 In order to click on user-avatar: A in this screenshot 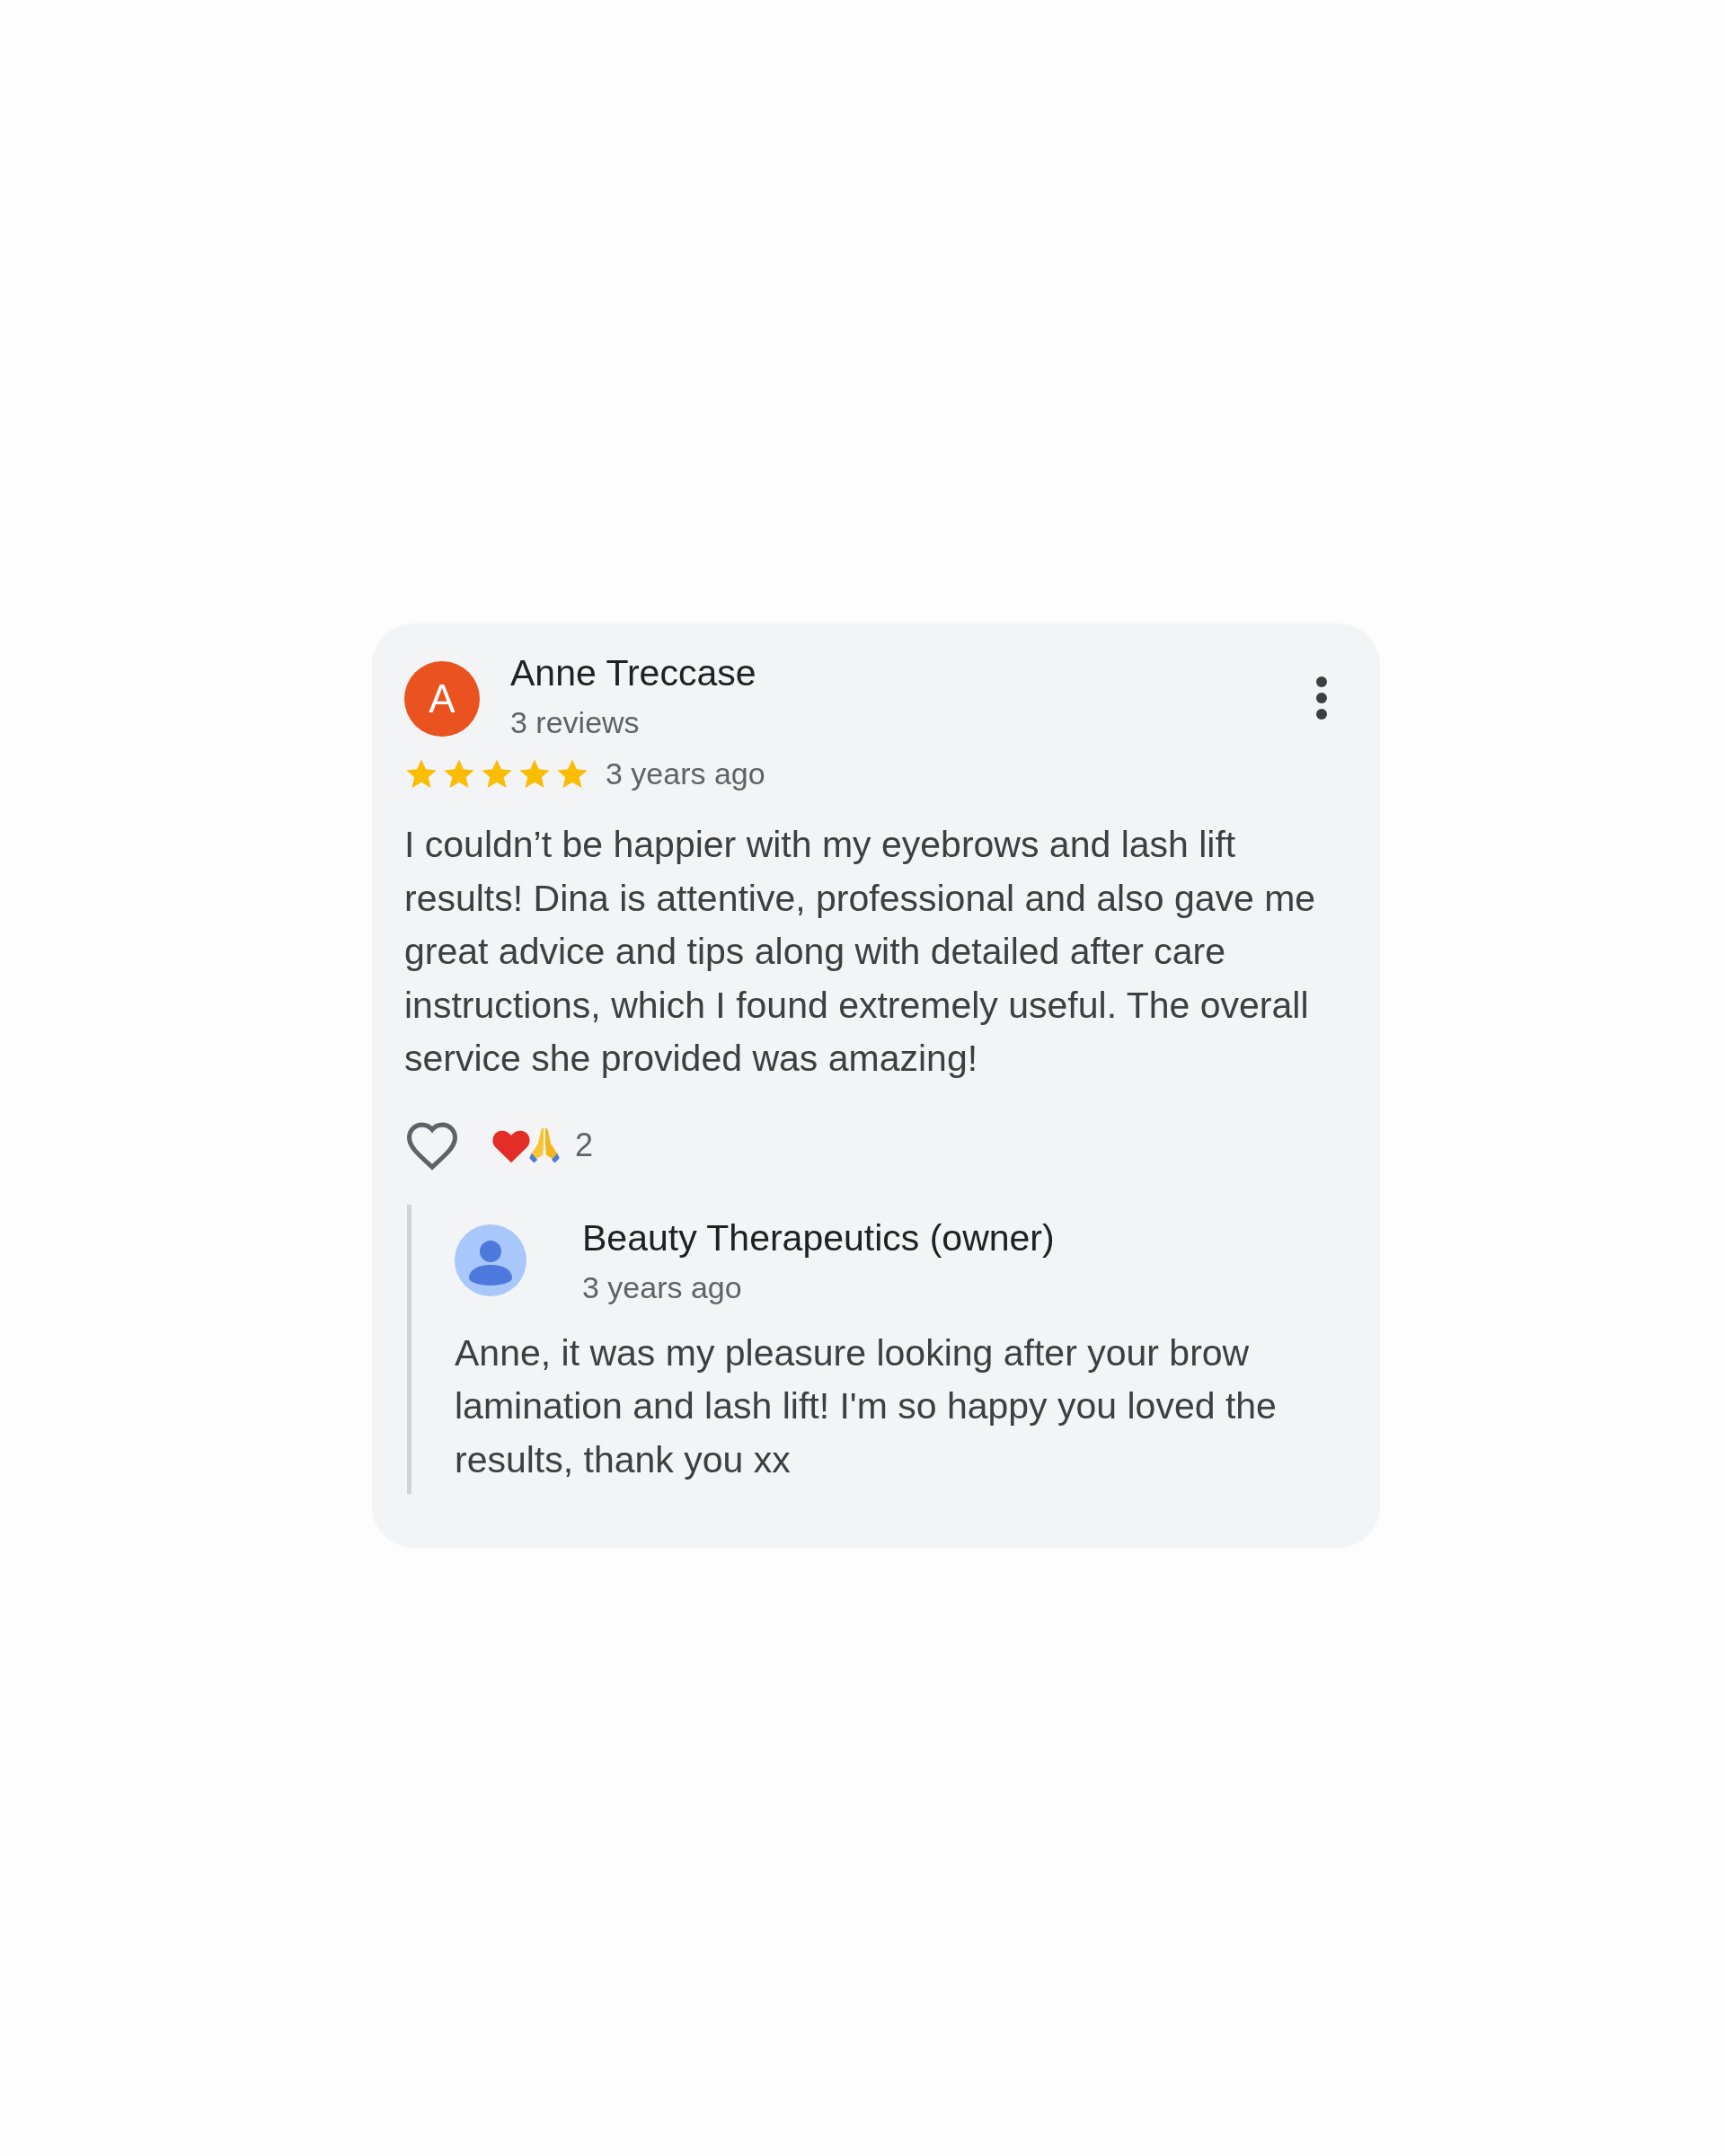, I will do `click(442, 699)`.